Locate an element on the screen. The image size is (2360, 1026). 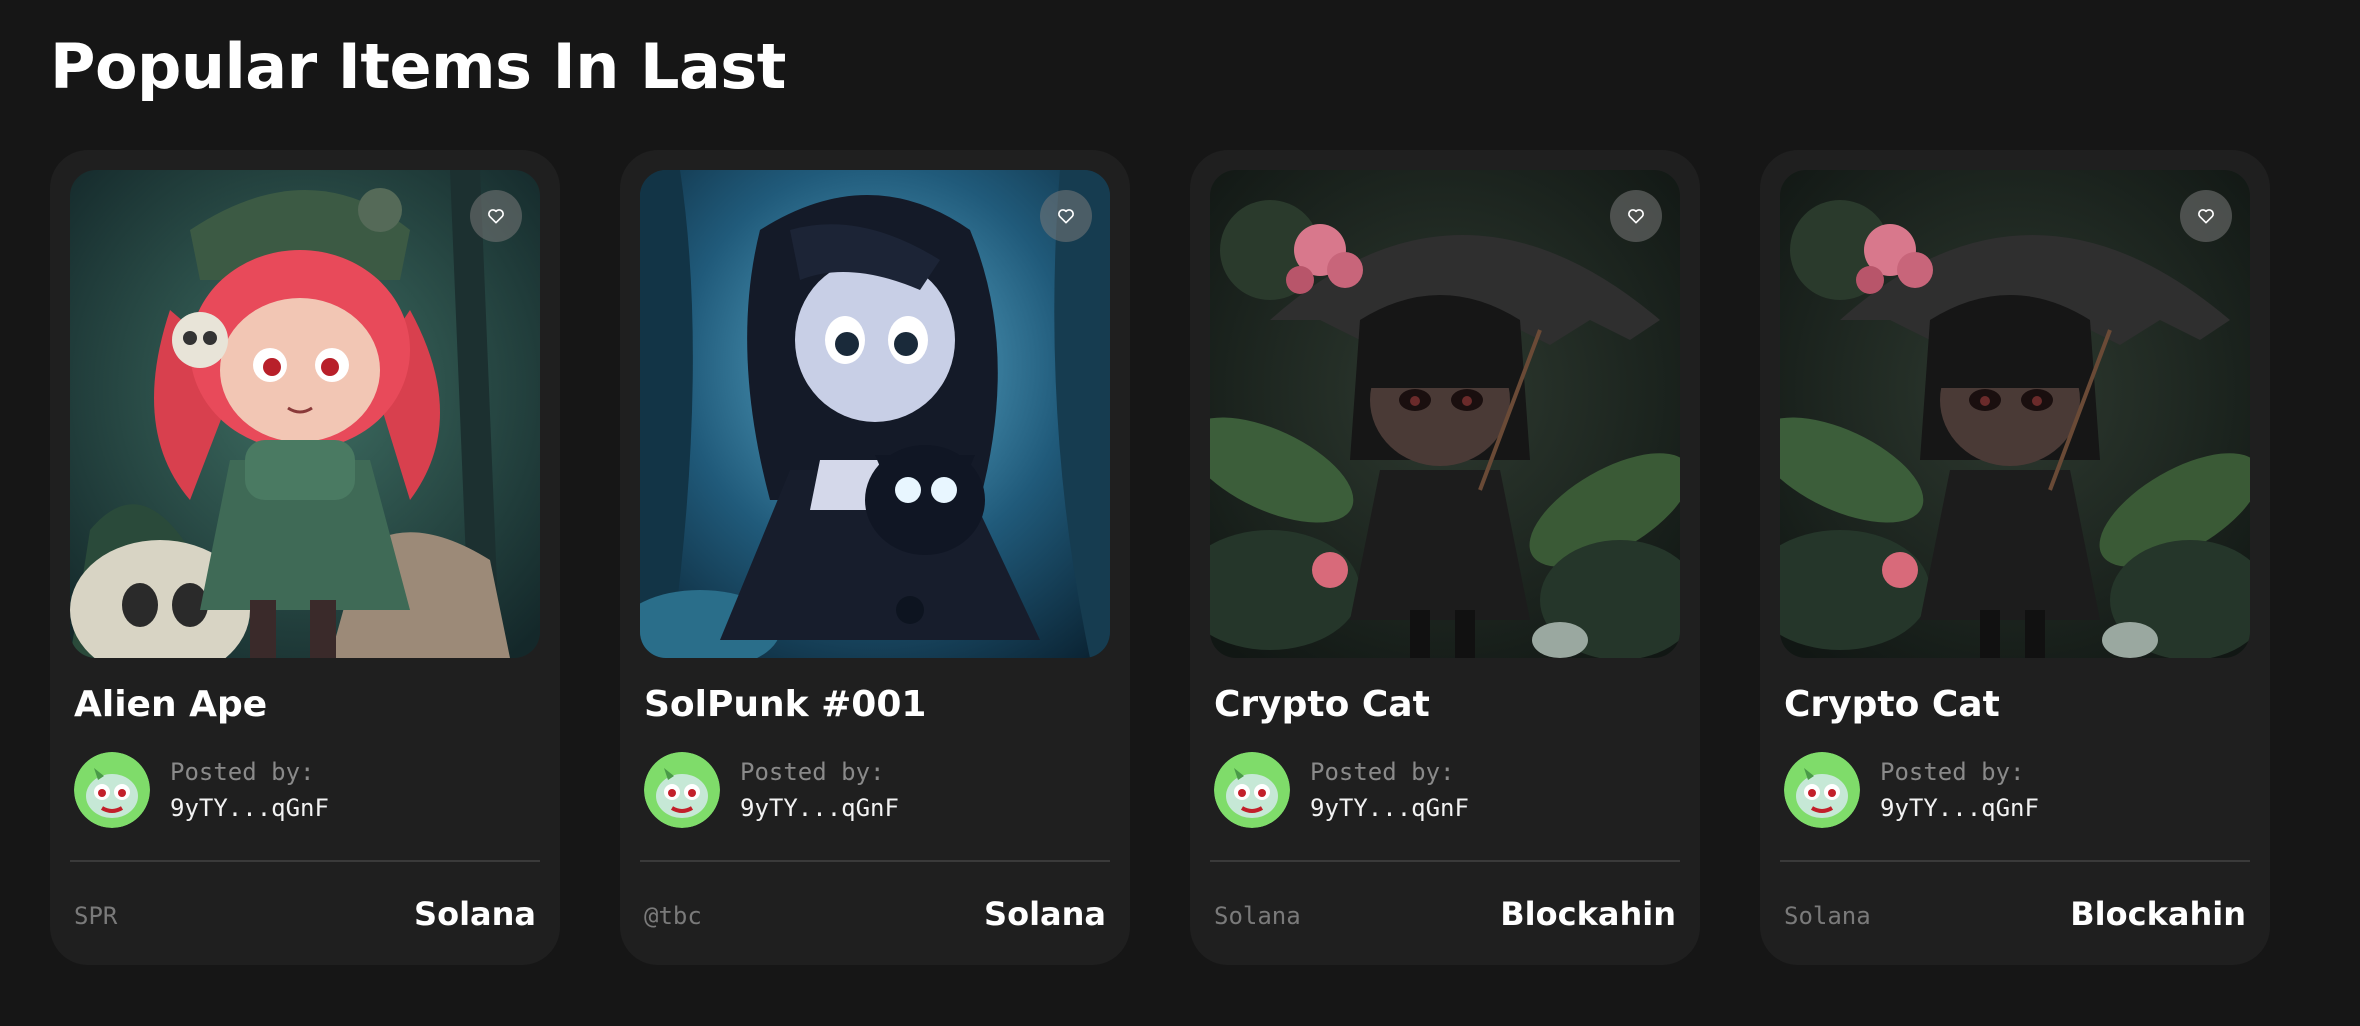
card-tag: SPR is located at coordinates (96, 916).